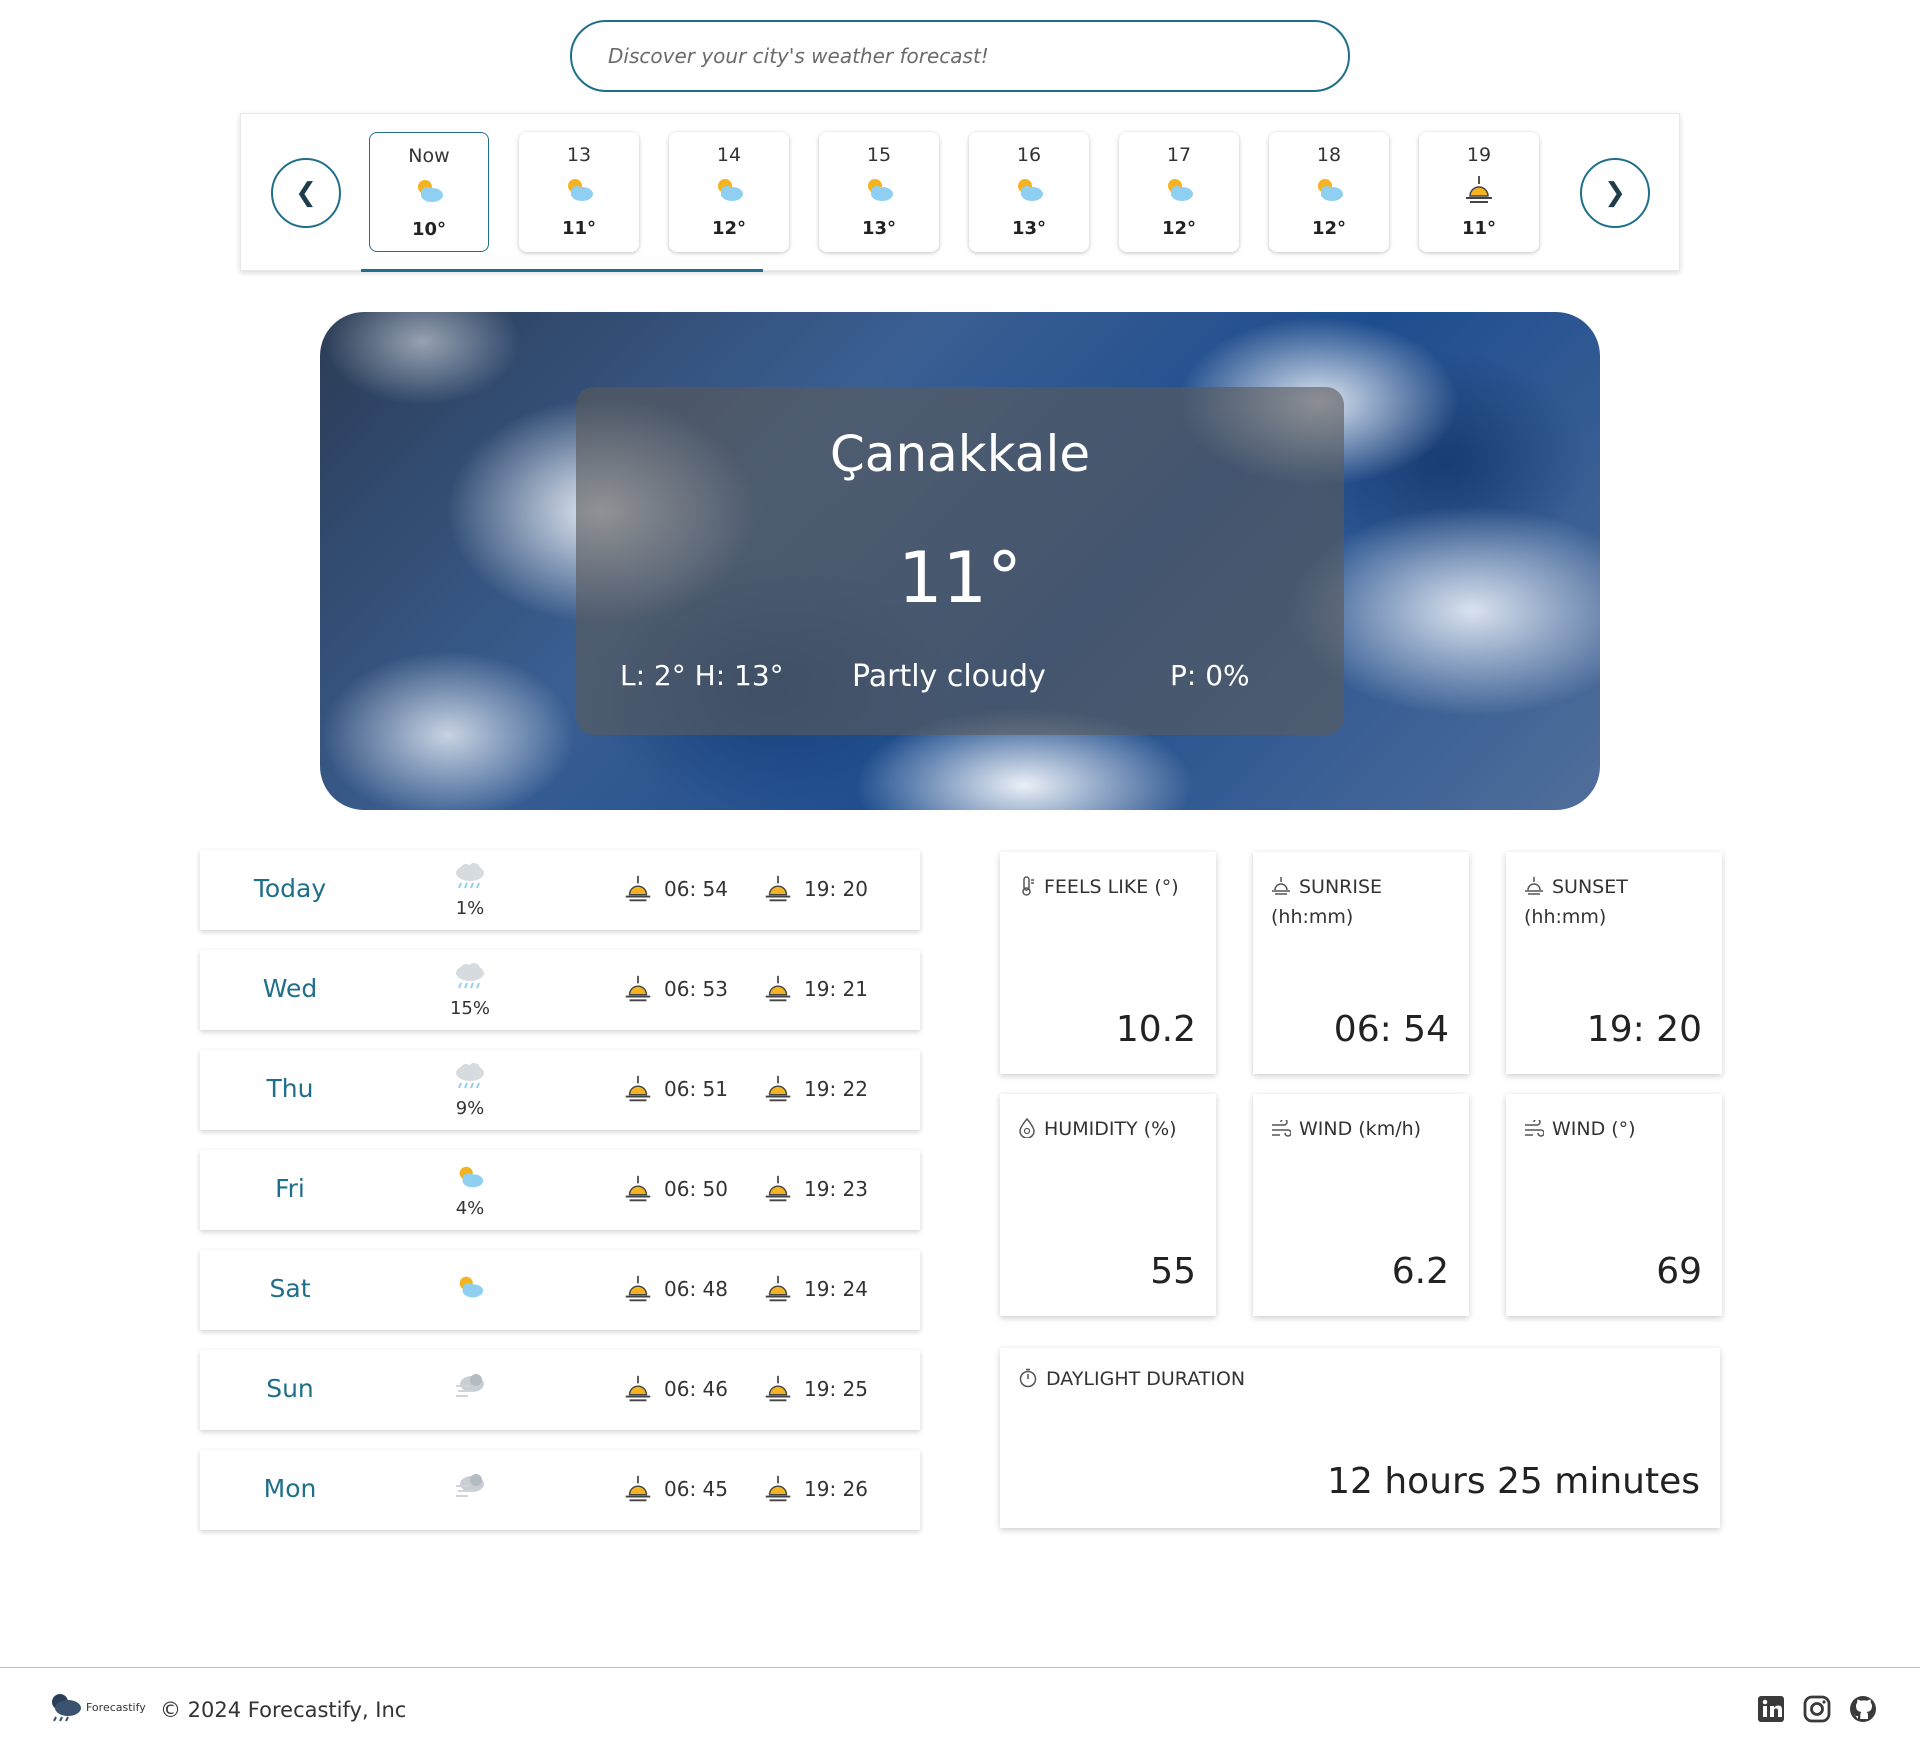  What do you see at coordinates (470, 908) in the screenshot?
I see `day-precip: 1%` at bounding box center [470, 908].